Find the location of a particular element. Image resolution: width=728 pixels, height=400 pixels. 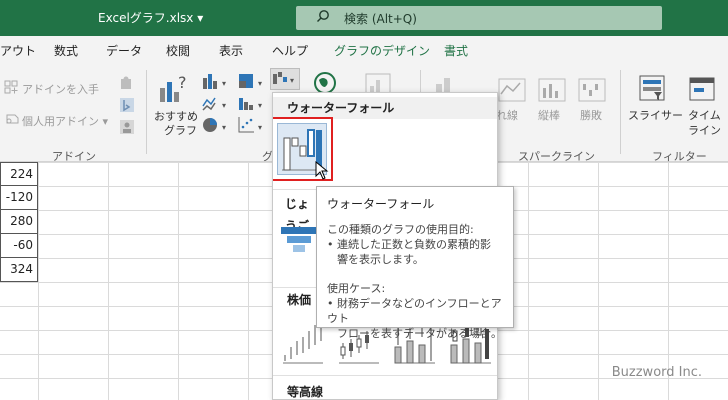

recommended-charts-icon: ? is located at coordinates (173, 88).